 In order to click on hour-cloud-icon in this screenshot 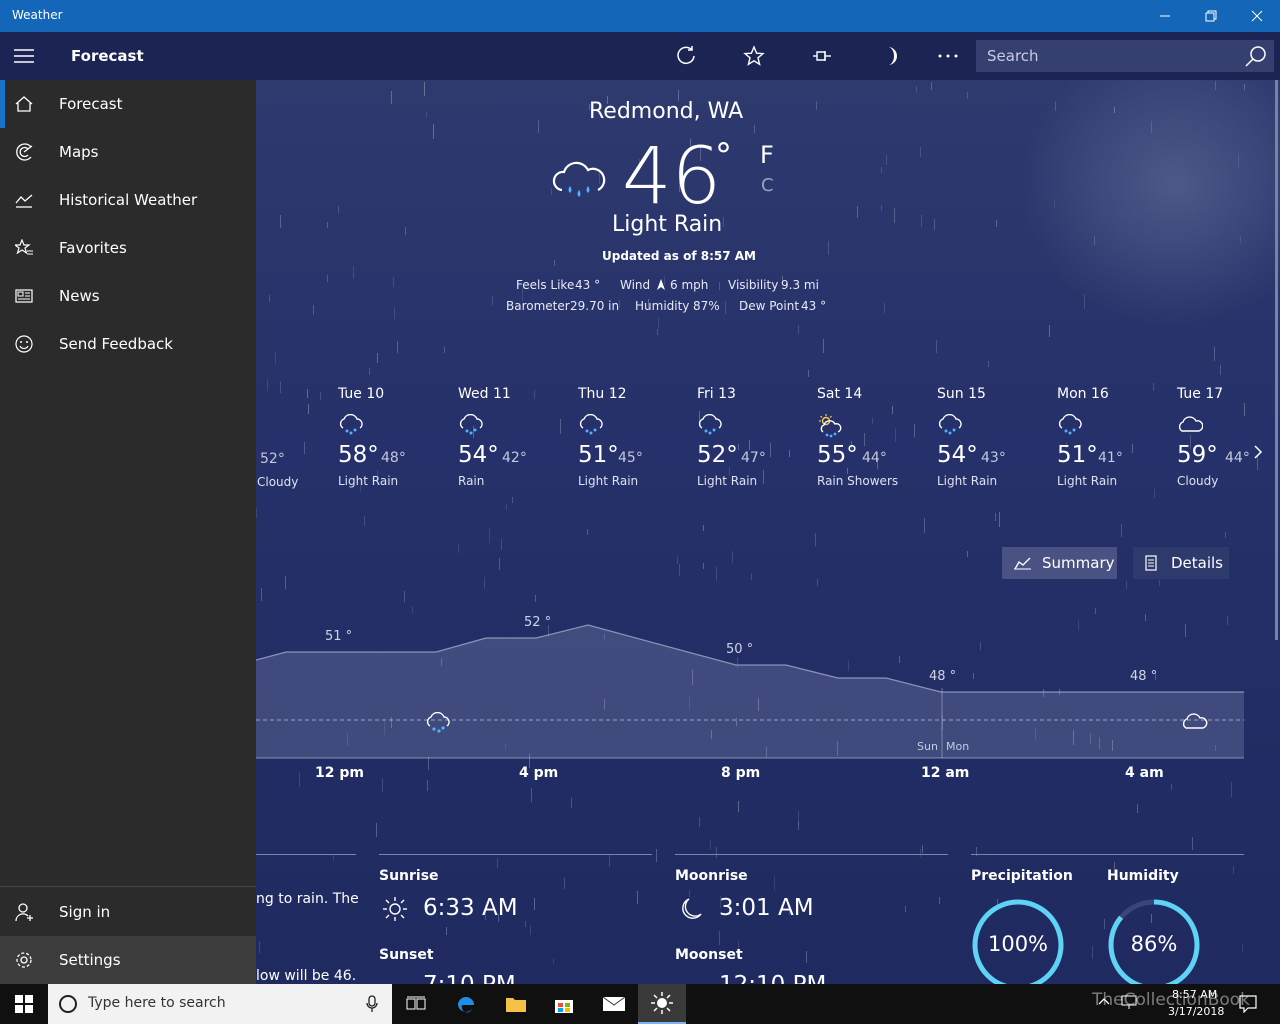, I will do `click(1195, 721)`.